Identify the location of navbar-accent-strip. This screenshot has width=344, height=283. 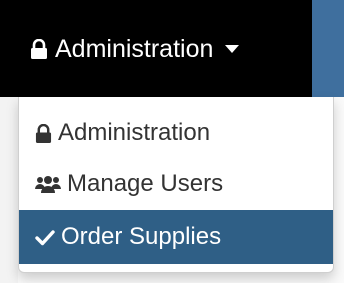
(328, 48).